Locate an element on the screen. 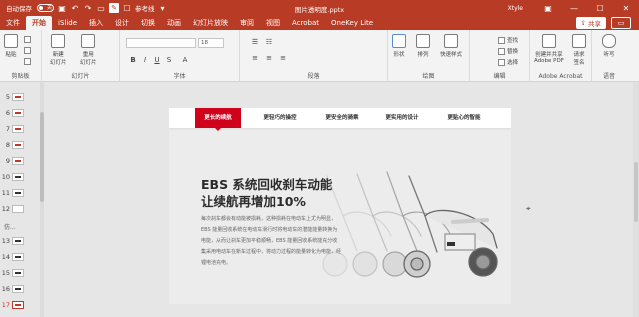 The image size is (639, 317). comment-button: ▭ is located at coordinates (621, 23).